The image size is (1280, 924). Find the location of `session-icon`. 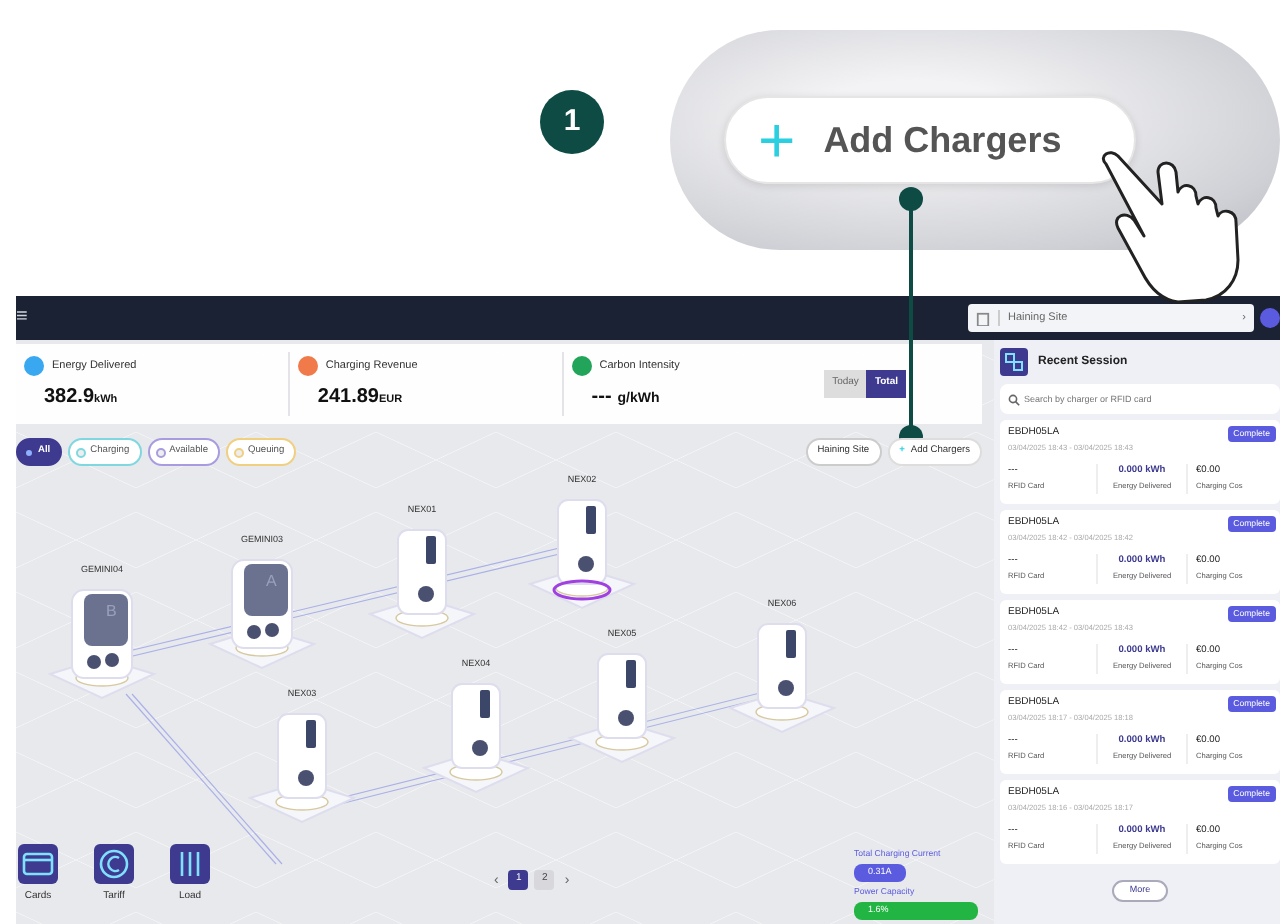

session-icon is located at coordinates (1014, 362).